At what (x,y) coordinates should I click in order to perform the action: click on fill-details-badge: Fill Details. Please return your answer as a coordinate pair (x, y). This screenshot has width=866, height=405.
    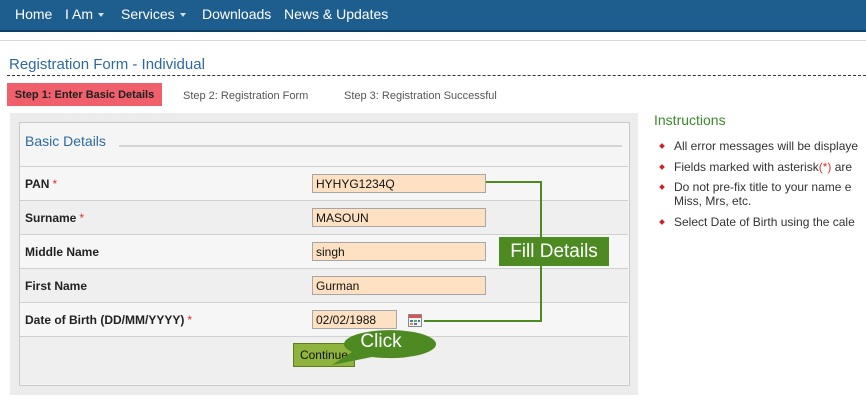
    Looking at the image, I should click on (554, 251).